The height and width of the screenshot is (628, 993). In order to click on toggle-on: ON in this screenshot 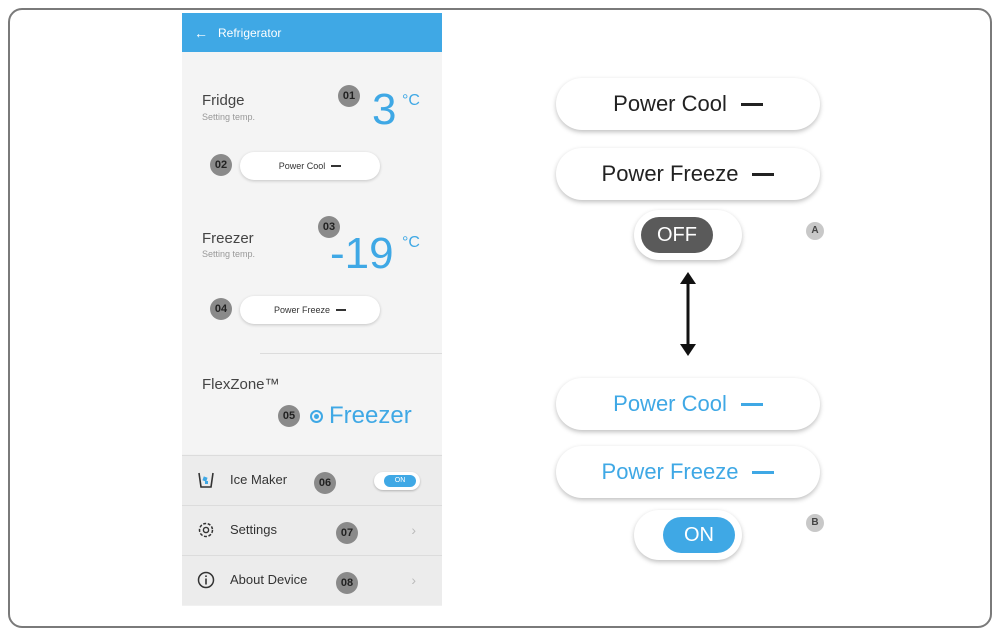, I will do `click(688, 535)`.